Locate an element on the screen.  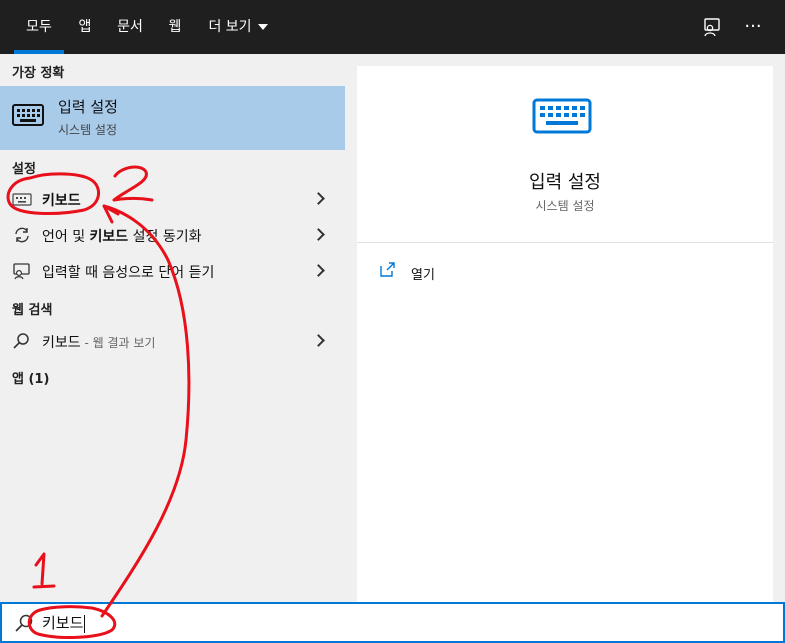
tab-apps: 앱 is located at coordinates (85, 27).